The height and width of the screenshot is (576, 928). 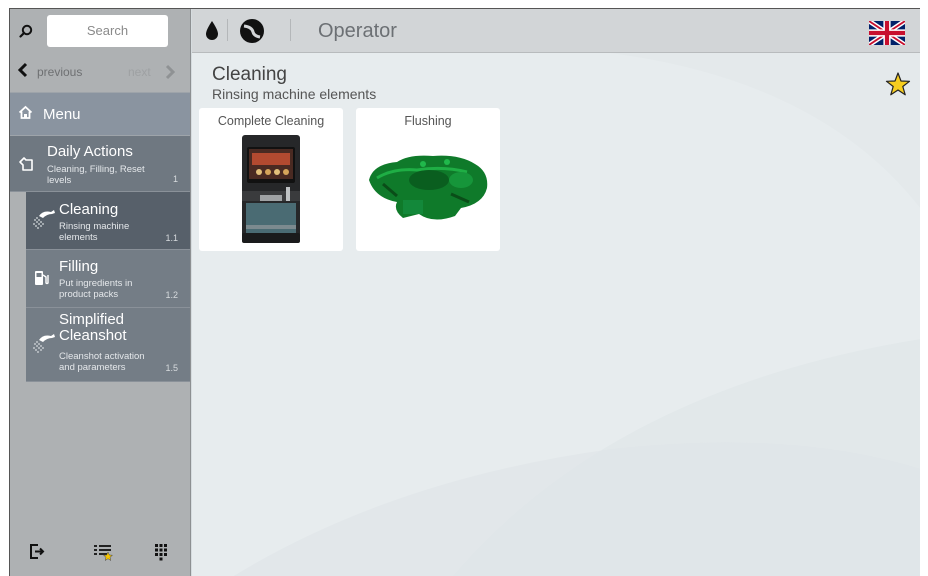 I want to click on sidebar-item-cleaning: Cleaning Rinsing machine elements 1.1, so click(x=108, y=221).